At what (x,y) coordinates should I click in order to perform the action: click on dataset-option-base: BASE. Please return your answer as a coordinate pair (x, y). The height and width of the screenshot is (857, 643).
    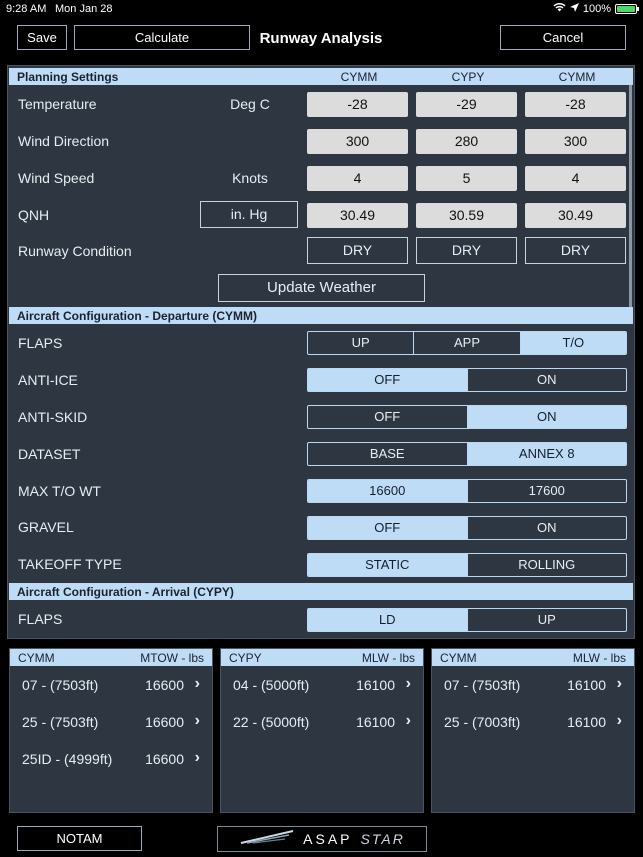
    Looking at the image, I should click on (387, 454).